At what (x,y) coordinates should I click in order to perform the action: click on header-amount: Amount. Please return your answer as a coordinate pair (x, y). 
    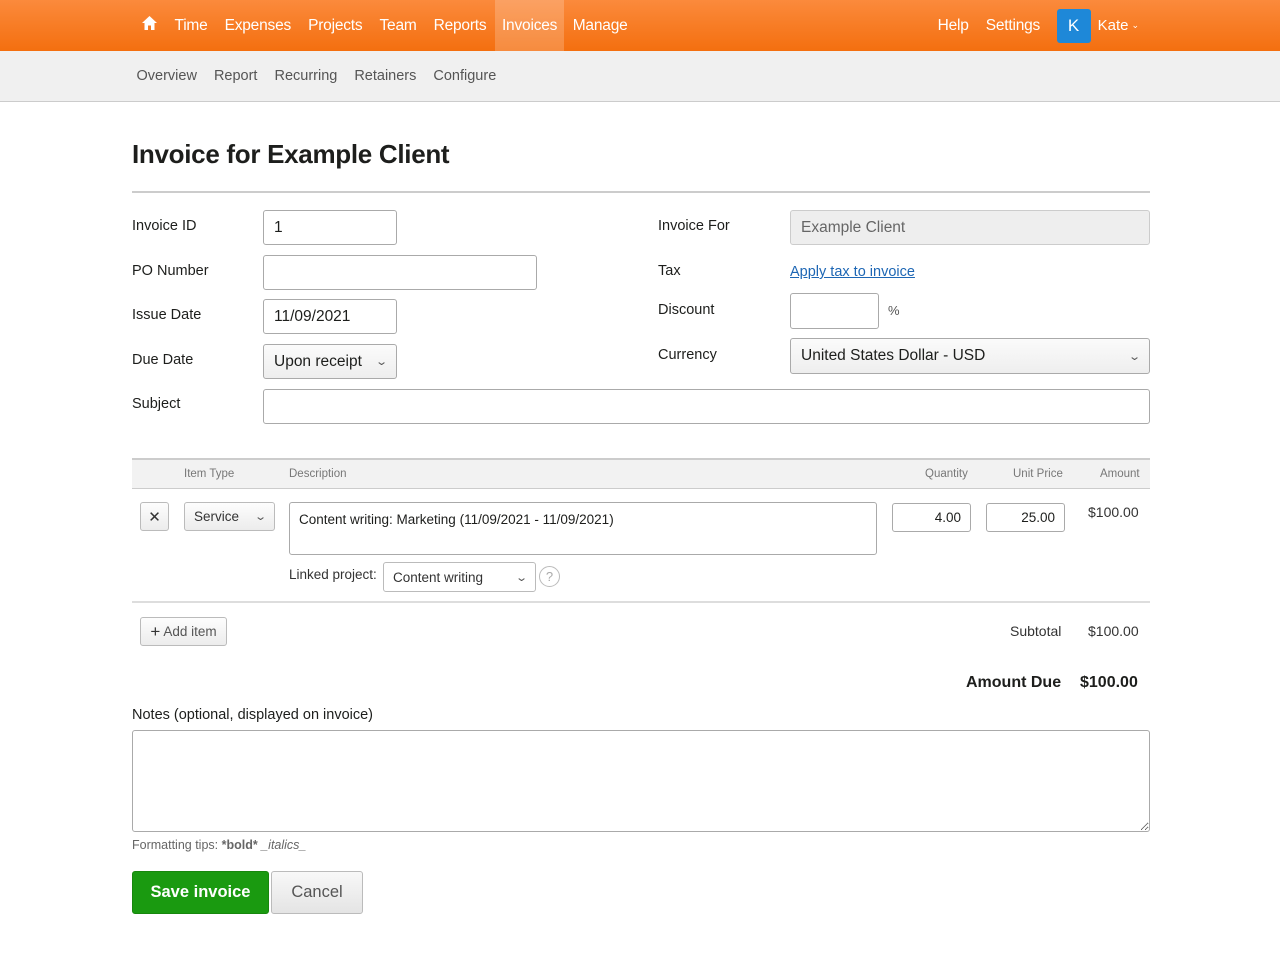
    Looking at the image, I should click on (1120, 474).